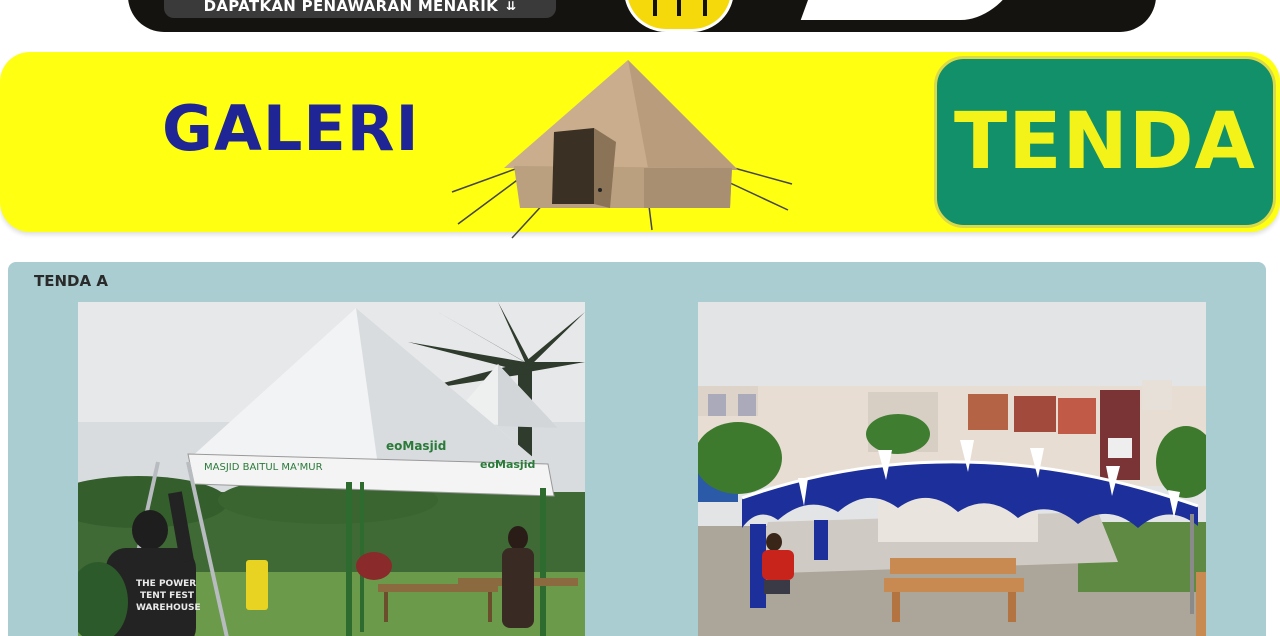 The image size is (1280, 636). Describe the element at coordinates (167, 596) in the screenshot. I see `svg-text: TENT FEST` at that location.